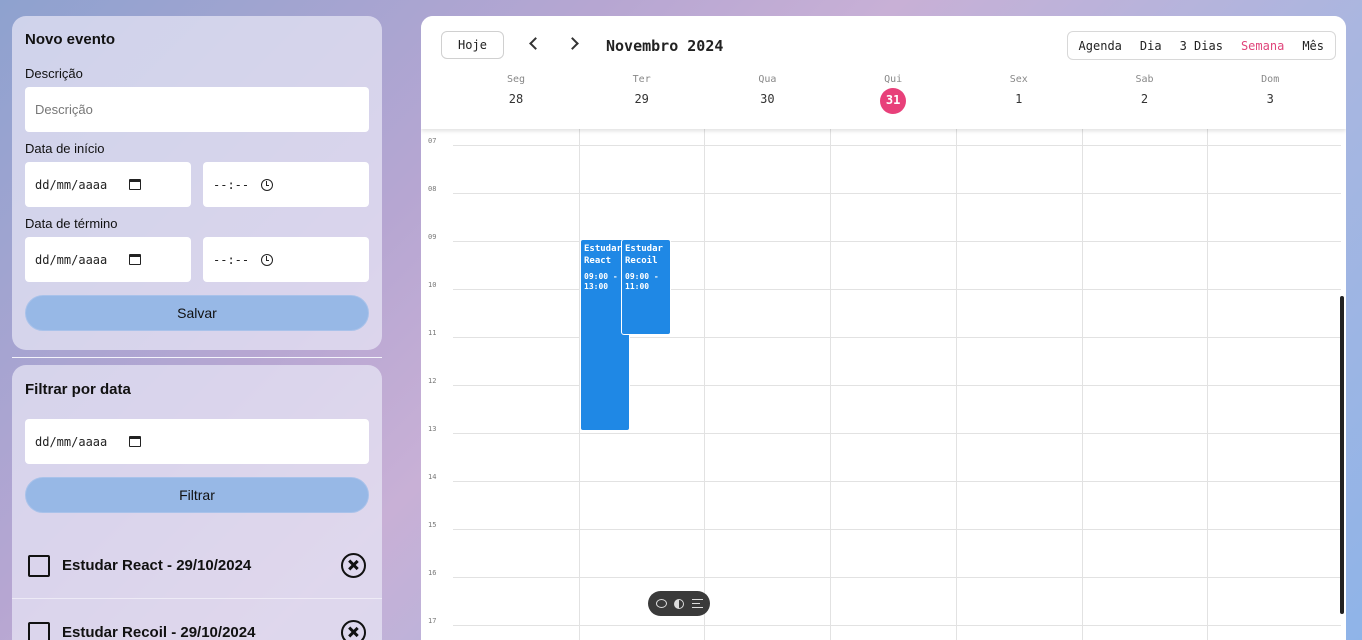 The image size is (1362, 640). Describe the element at coordinates (1270, 79) in the screenshot. I see `day-name: Dom` at that location.